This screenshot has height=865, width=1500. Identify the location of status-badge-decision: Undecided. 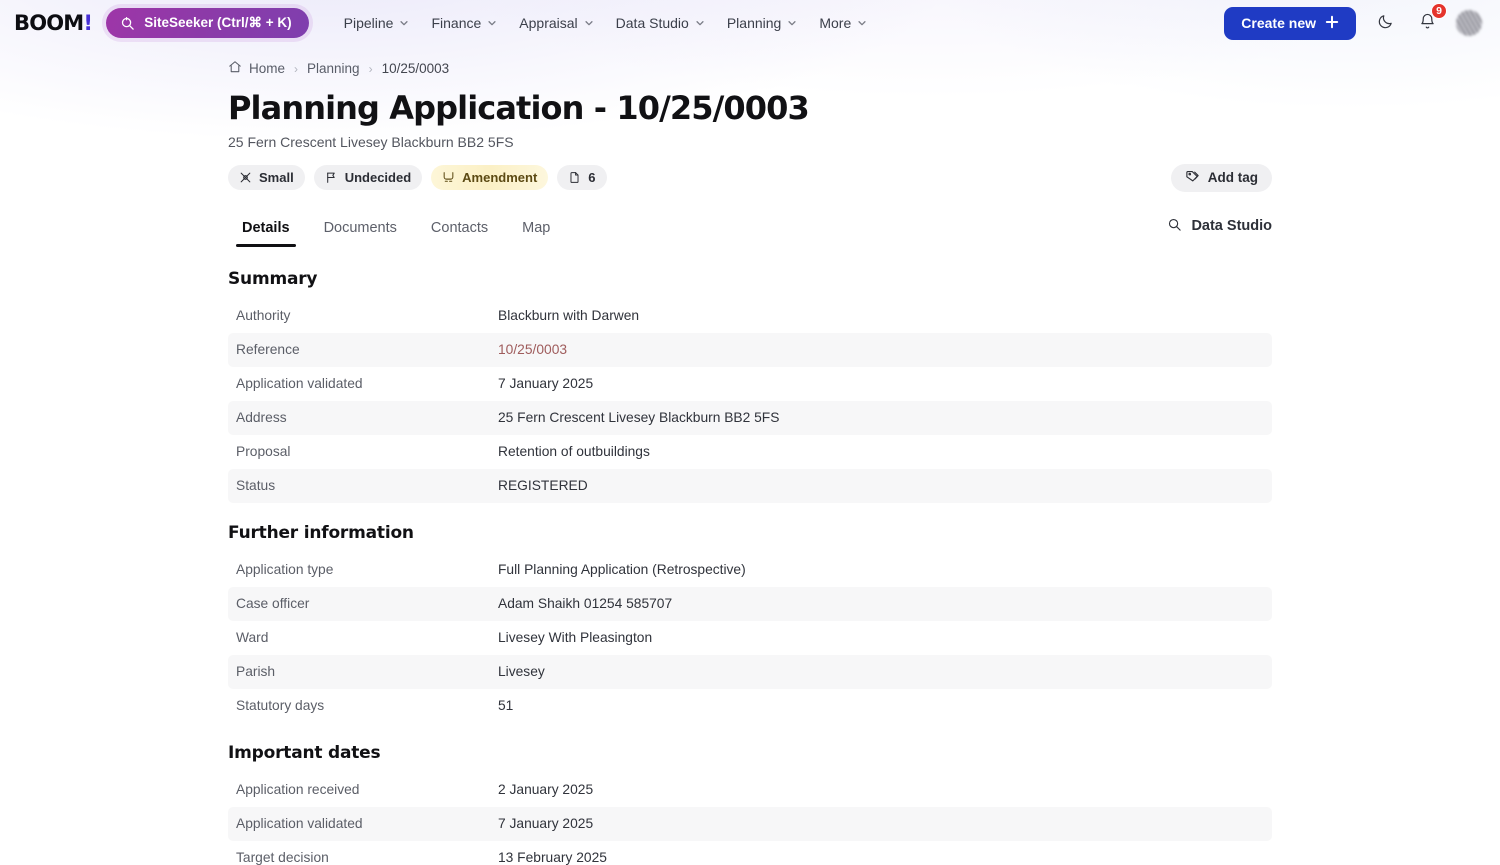
(368, 178).